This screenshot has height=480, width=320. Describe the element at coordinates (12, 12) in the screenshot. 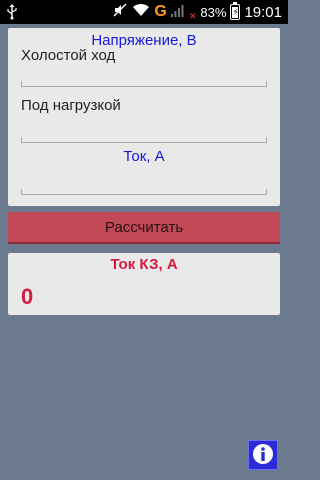

I see `usb-icon` at that location.